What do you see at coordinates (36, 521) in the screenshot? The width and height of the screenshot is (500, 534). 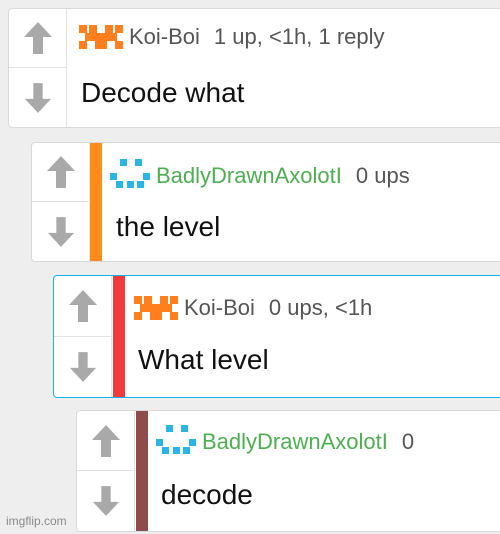 I see `watermark: imgflip.com` at bounding box center [36, 521].